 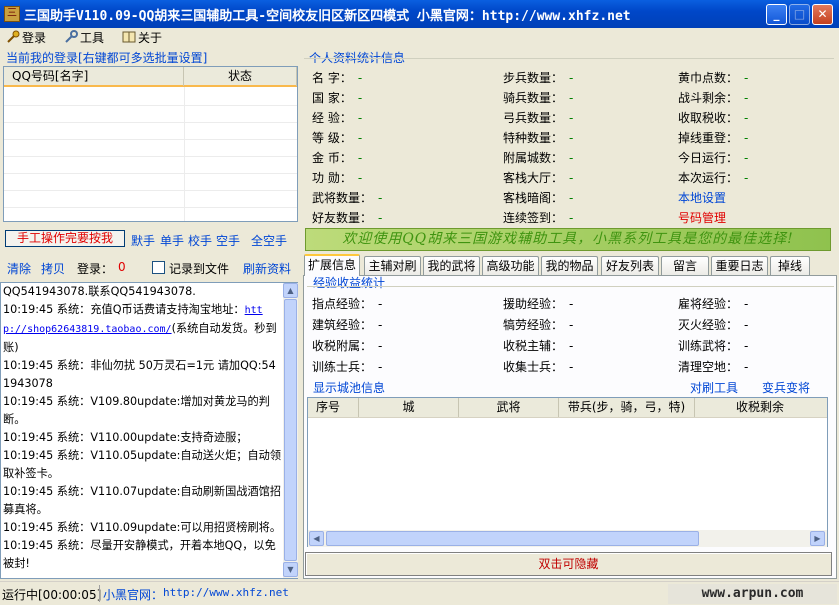 What do you see at coordinates (200, 240) in the screenshot?
I see `school-hand-link: 校手` at bounding box center [200, 240].